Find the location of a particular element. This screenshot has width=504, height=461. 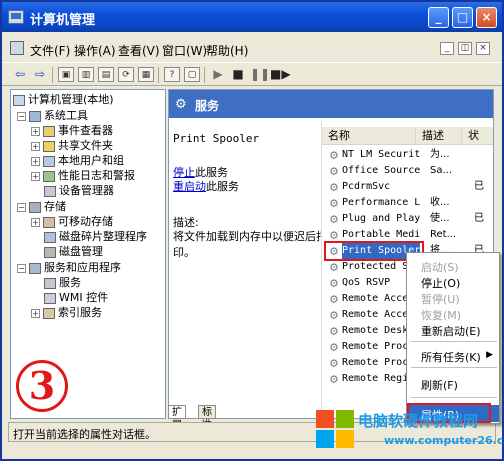

menu-item-stop: 停止(O) is located at coordinates (440, 283).